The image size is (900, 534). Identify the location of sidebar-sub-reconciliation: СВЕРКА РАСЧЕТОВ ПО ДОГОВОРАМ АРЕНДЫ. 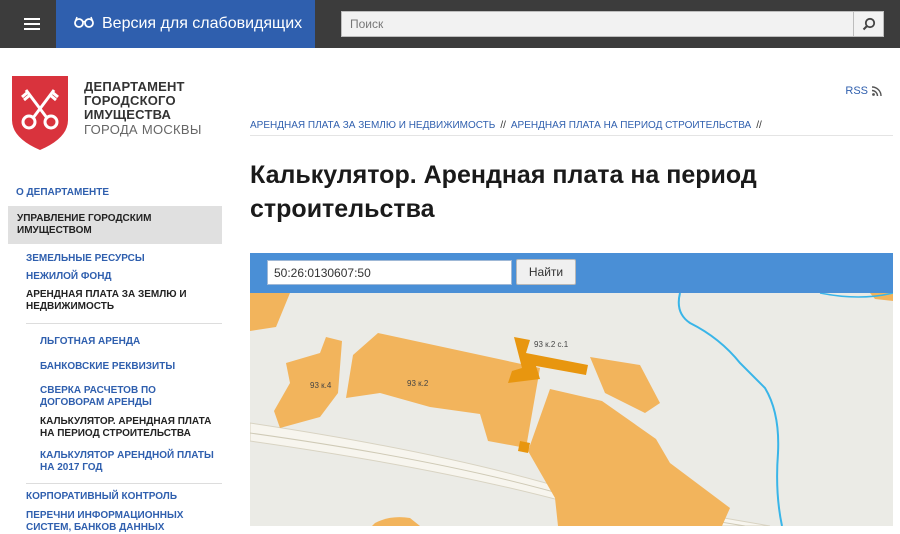
(131, 397).